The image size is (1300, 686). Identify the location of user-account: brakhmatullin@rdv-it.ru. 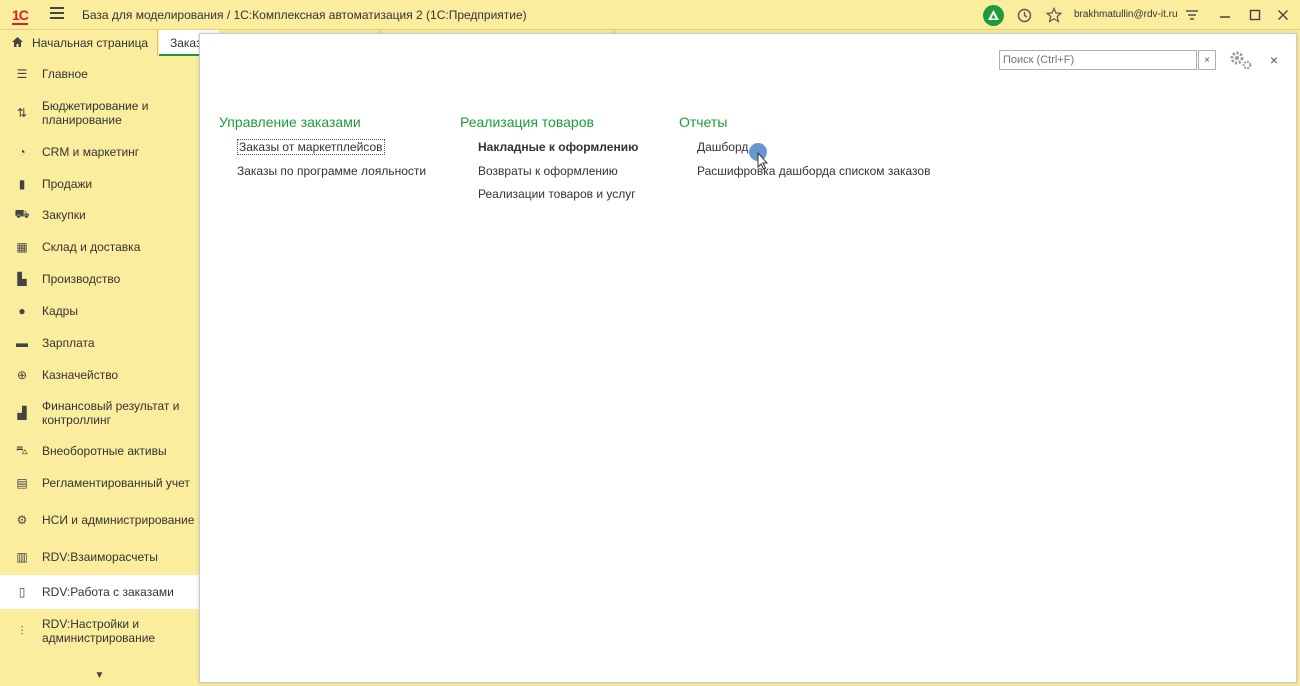
(1126, 14).